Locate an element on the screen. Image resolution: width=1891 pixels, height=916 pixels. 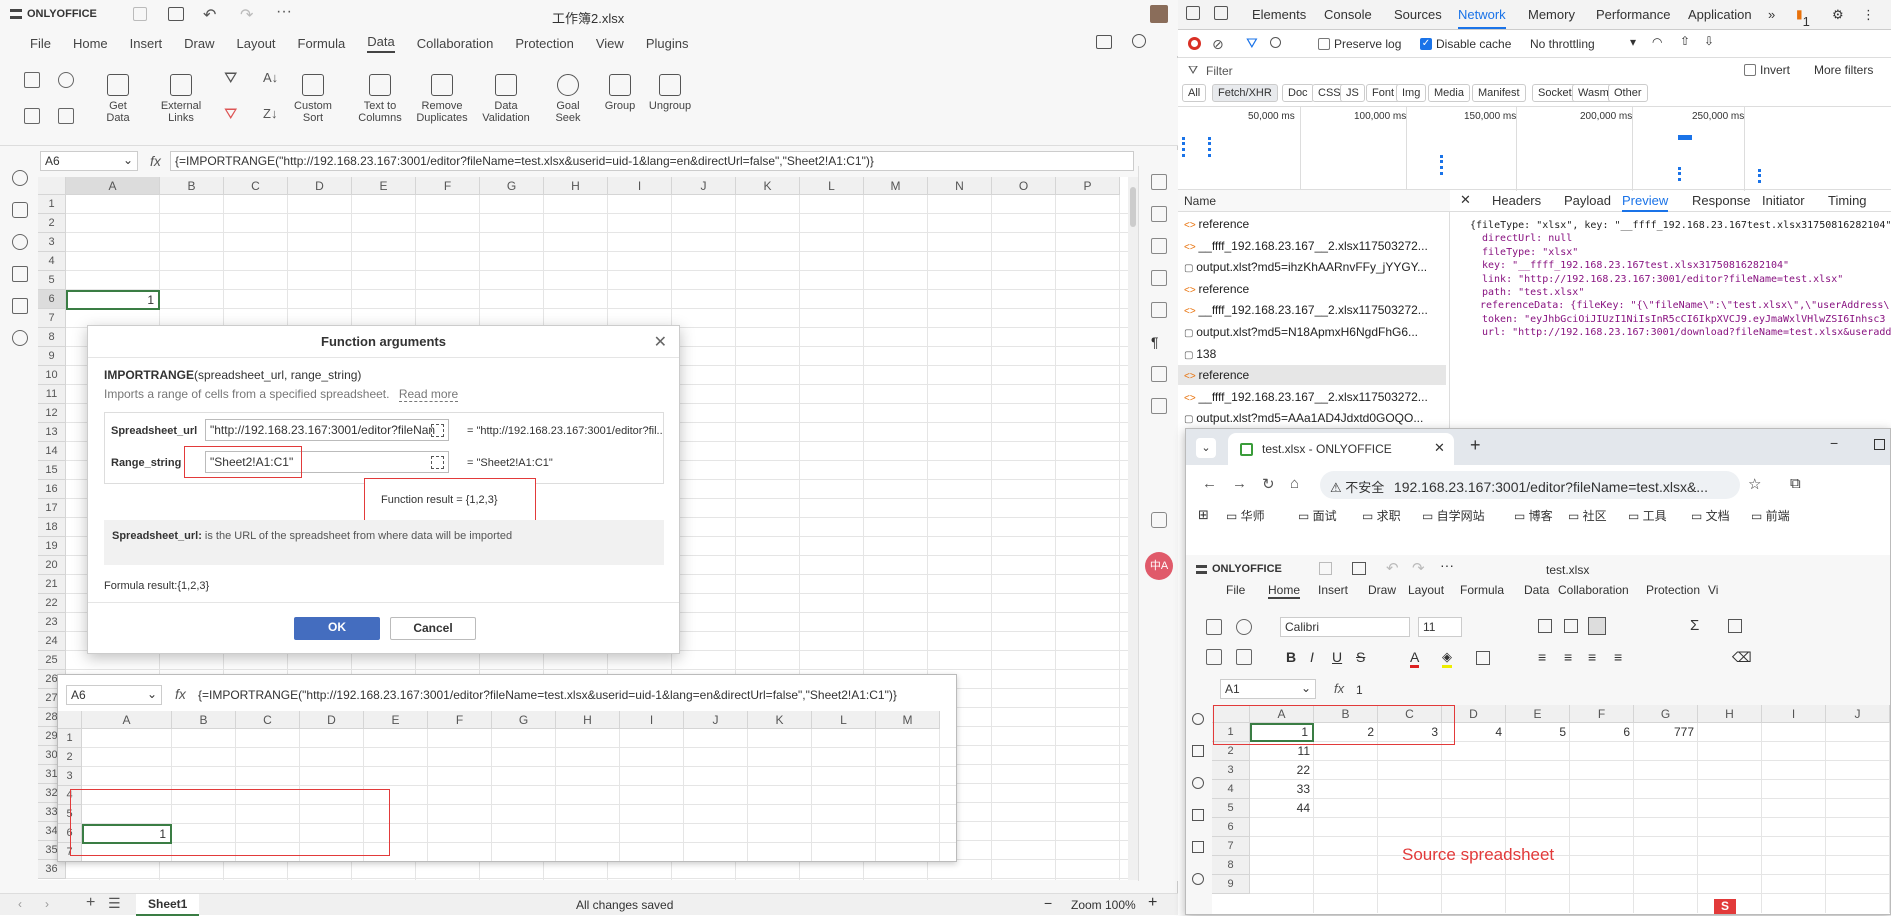
request-row: <> reference is located at coordinates (1312, 375).